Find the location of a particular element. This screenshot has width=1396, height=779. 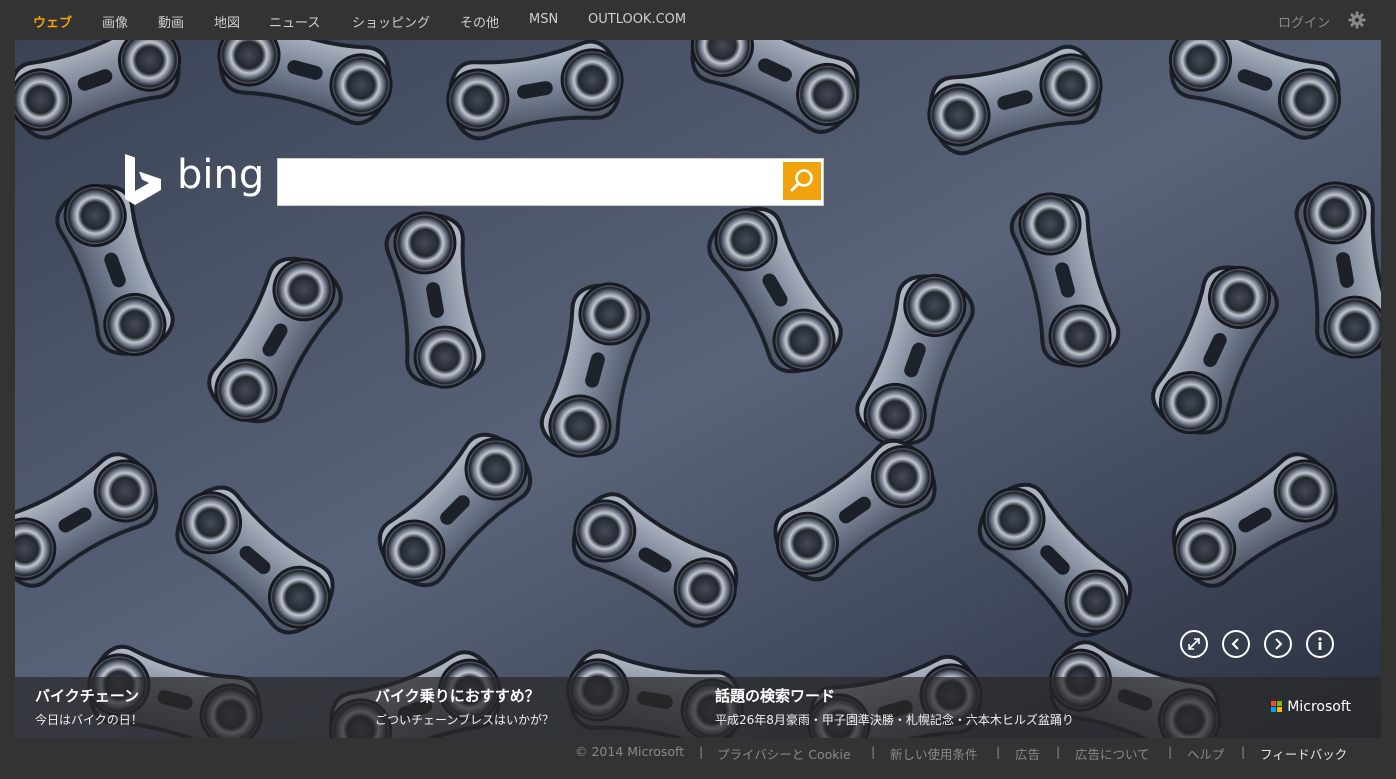

microsoft-label: Microsoft is located at coordinates (1319, 707).